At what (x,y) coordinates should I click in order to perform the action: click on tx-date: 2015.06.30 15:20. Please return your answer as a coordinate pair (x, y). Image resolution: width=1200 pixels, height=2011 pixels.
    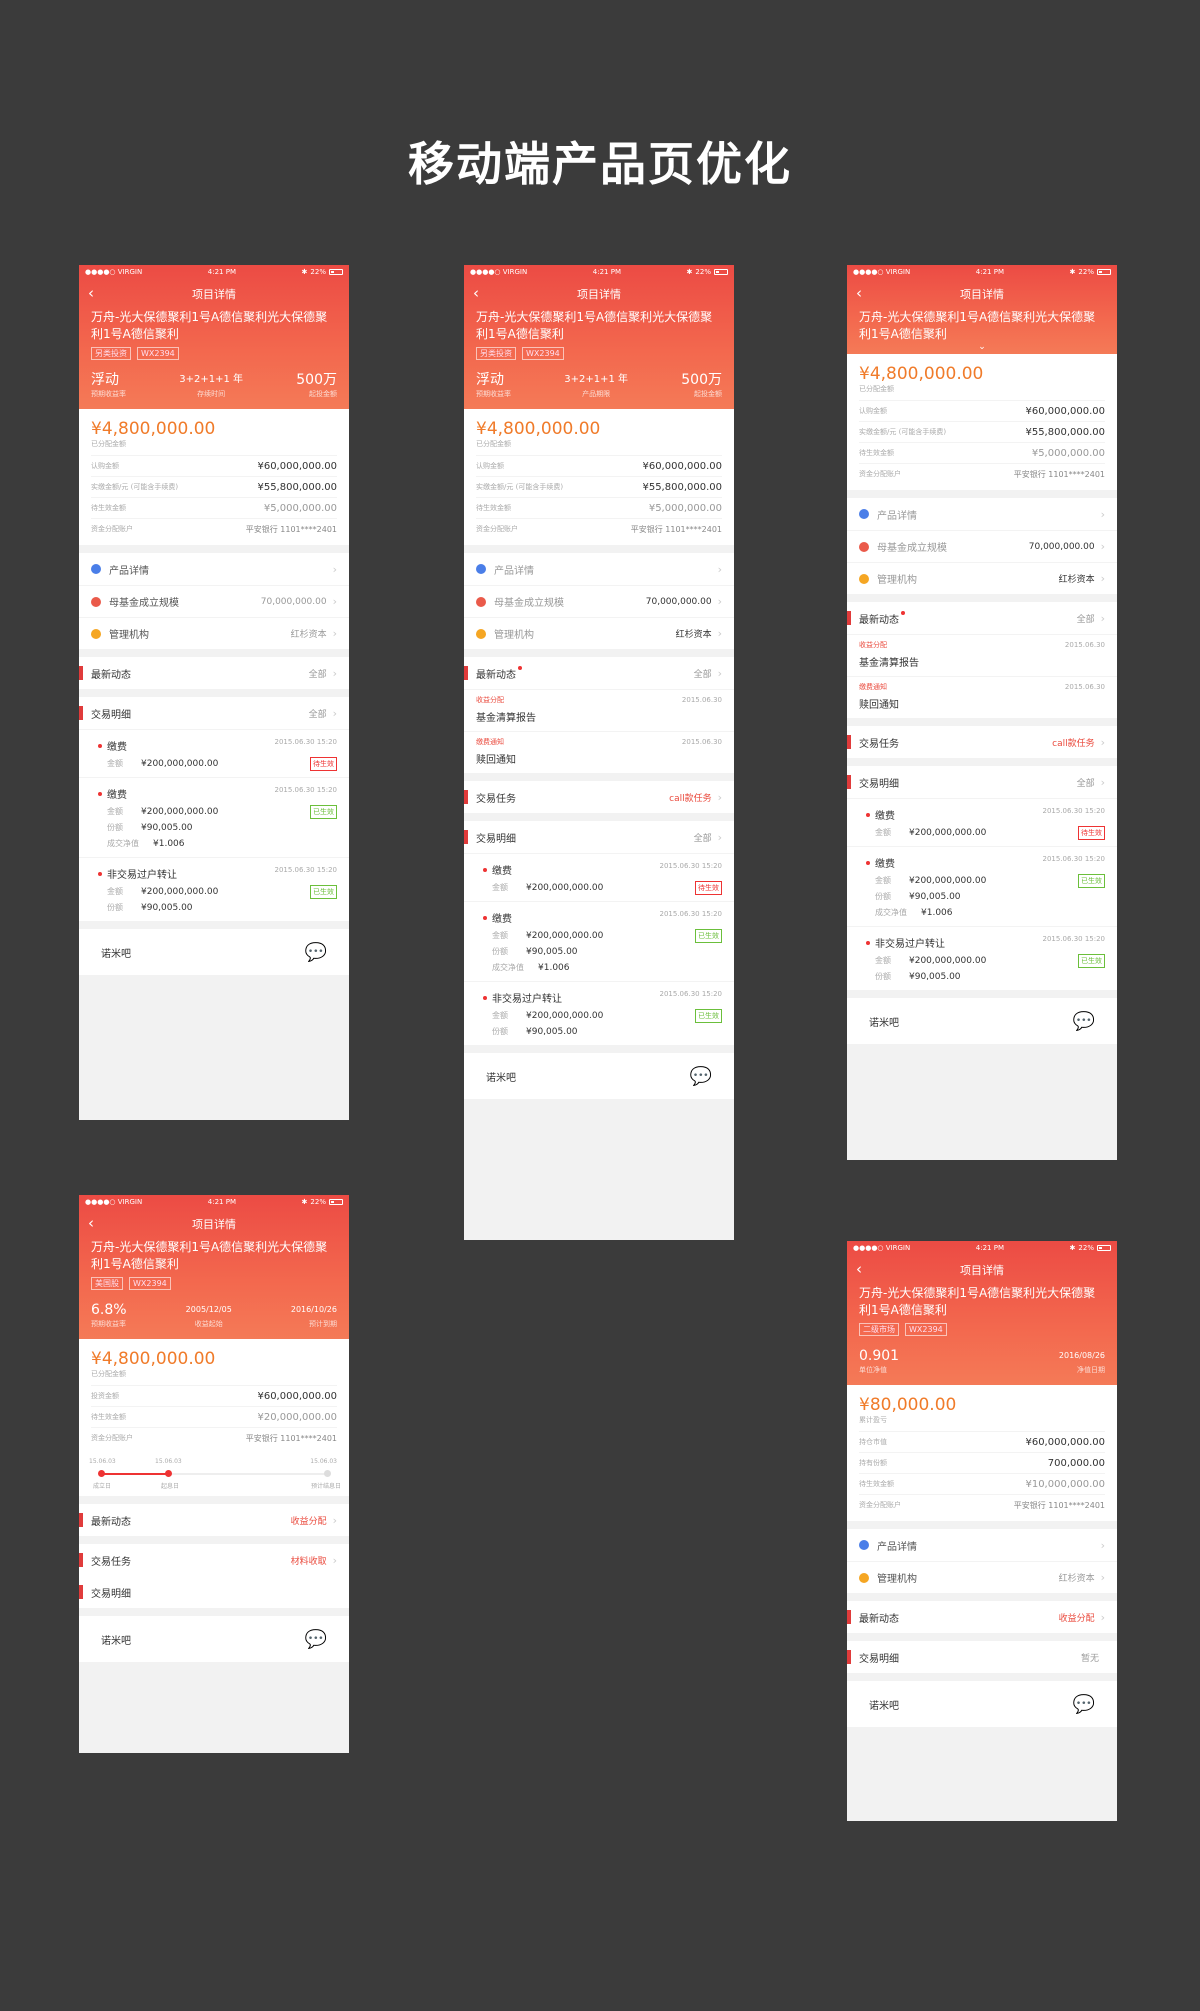
    Looking at the image, I should click on (1073, 811).